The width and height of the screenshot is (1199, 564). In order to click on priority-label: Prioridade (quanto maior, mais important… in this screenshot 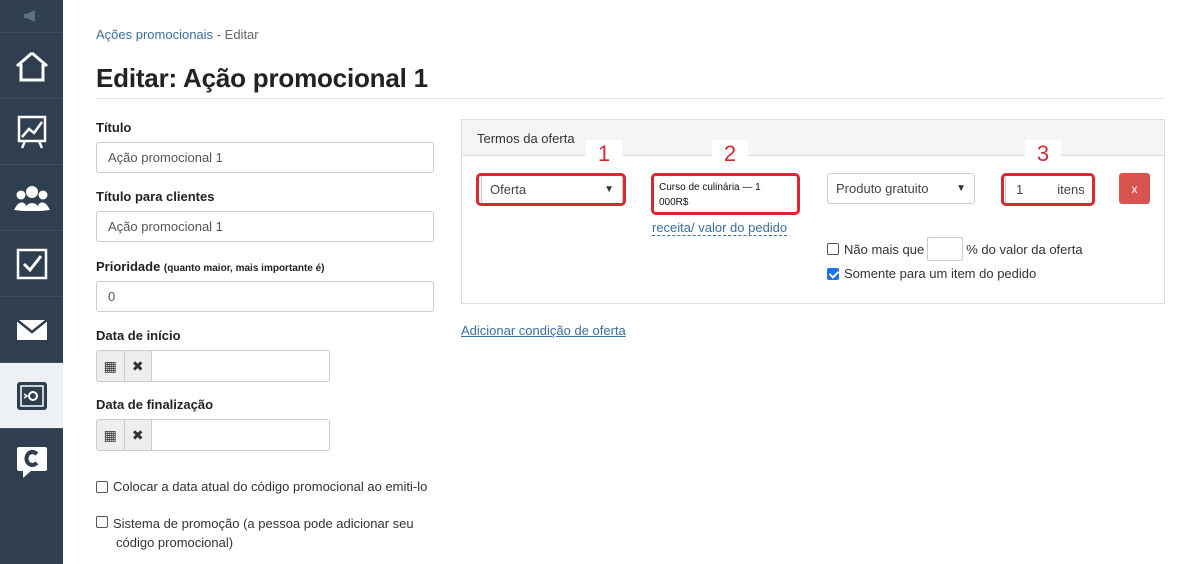, I will do `click(210, 266)`.